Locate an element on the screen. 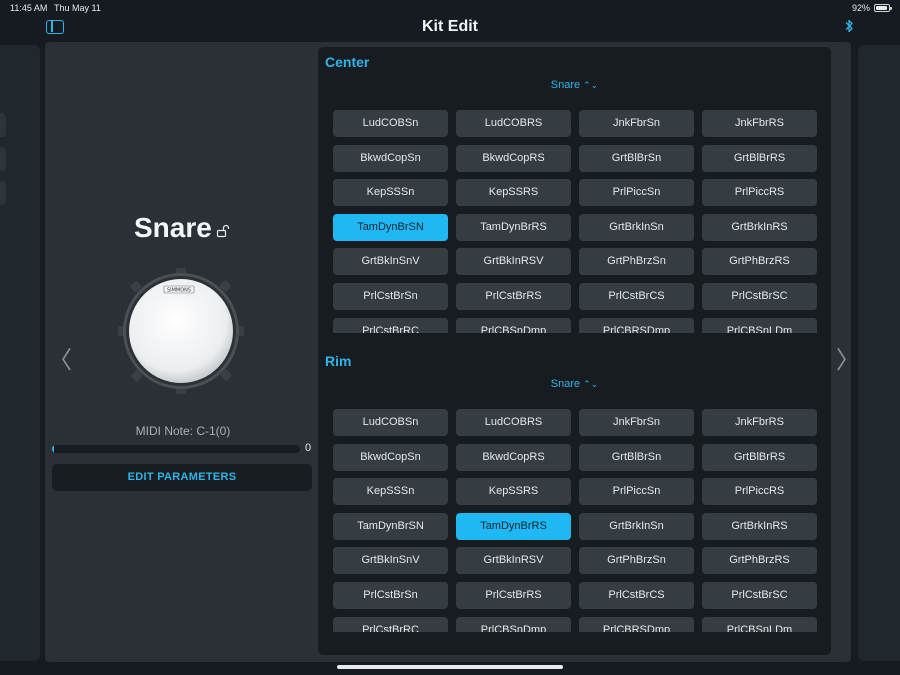 The height and width of the screenshot is (675, 900). nav-bar: Kit Edit is located at coordinates (450, 28).